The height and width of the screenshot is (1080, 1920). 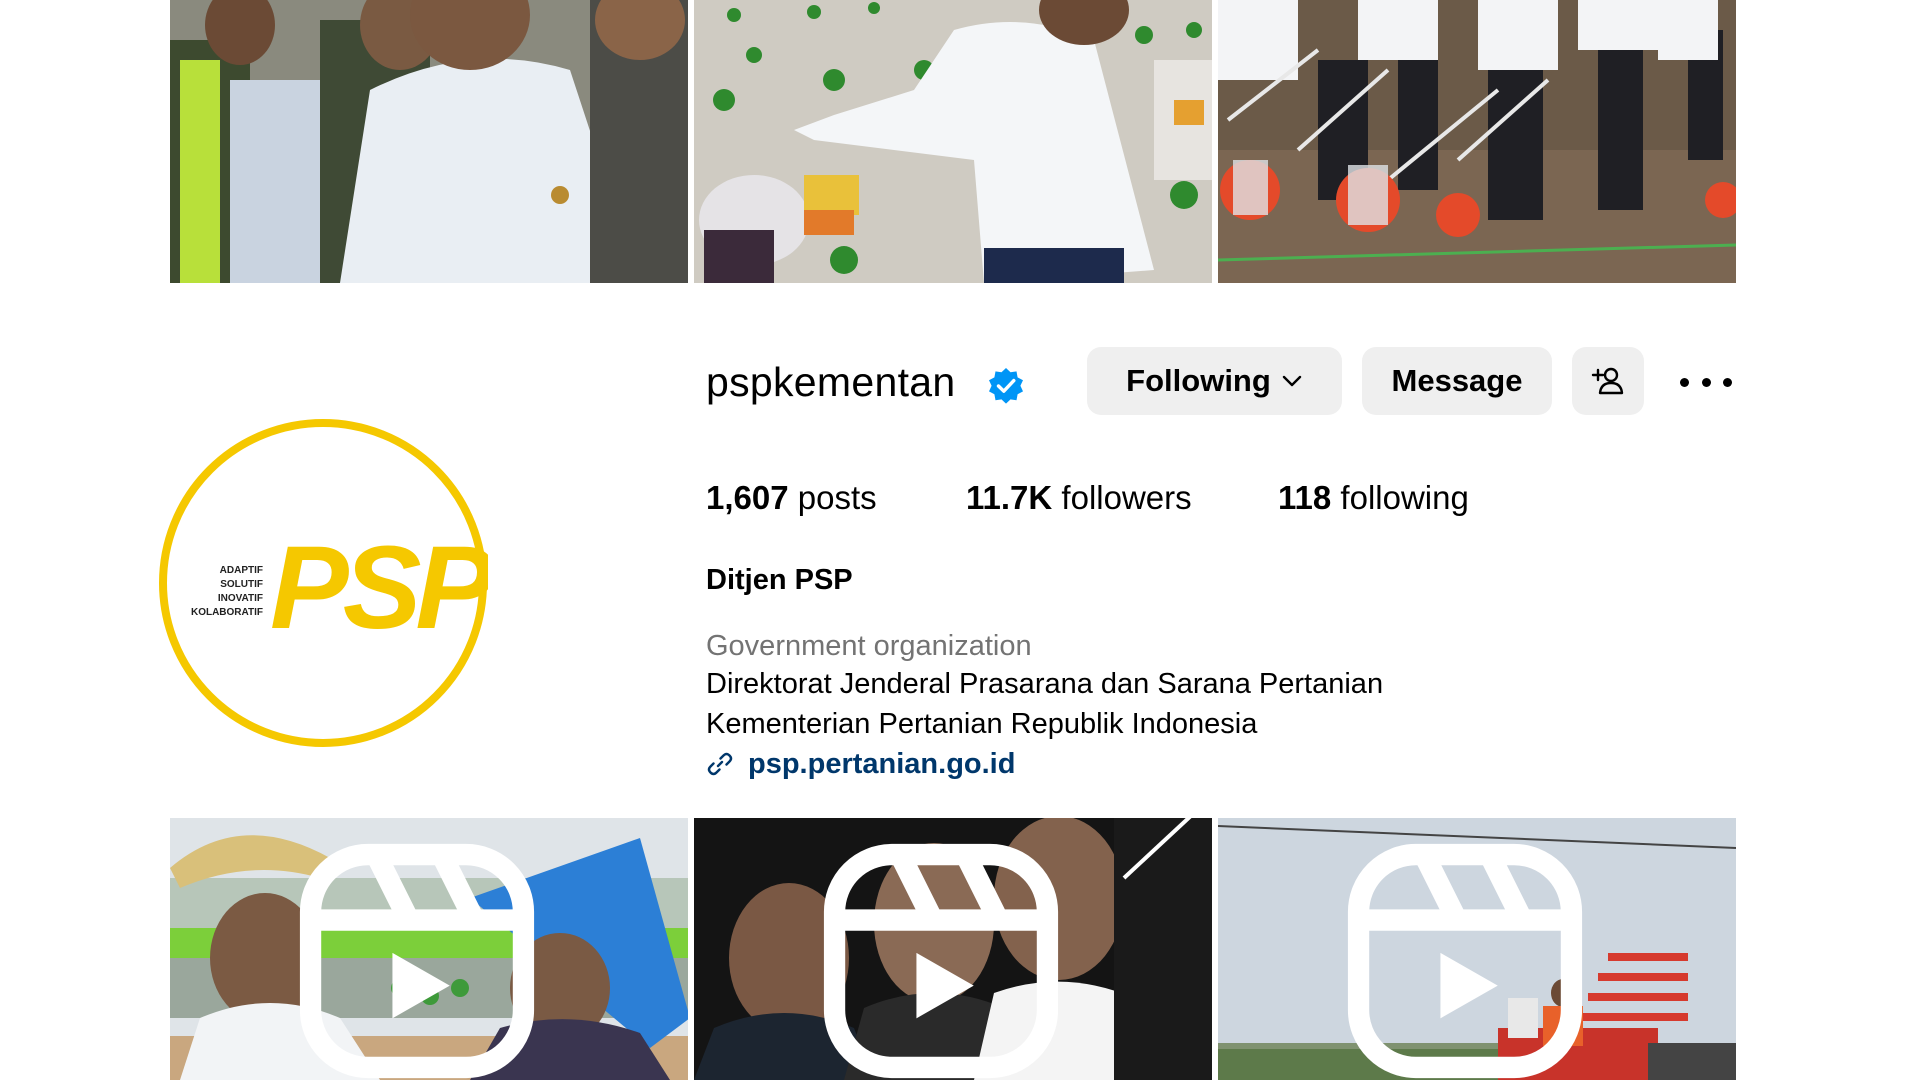 What do you see at coordinates (1126, 497) in the screenshot?
I see `followers-label: followers` at bounding box center [1126, 497].